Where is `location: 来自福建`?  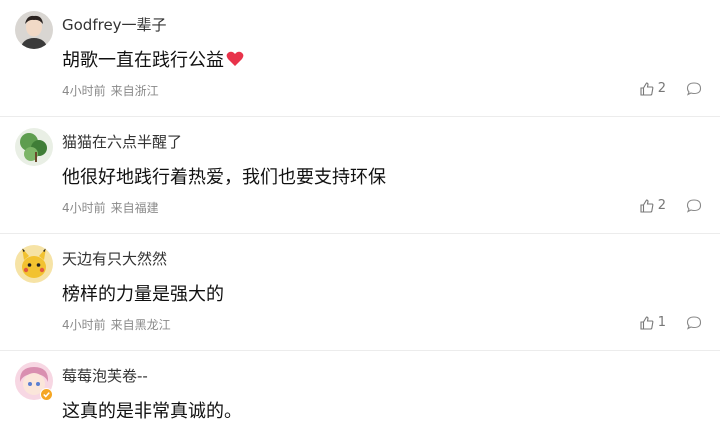 location: 来自福建 is located at coordinates (134, 208).